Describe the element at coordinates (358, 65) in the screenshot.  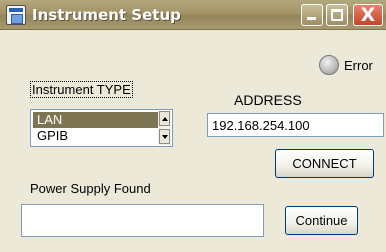
I see `error-label: Error` at that location.